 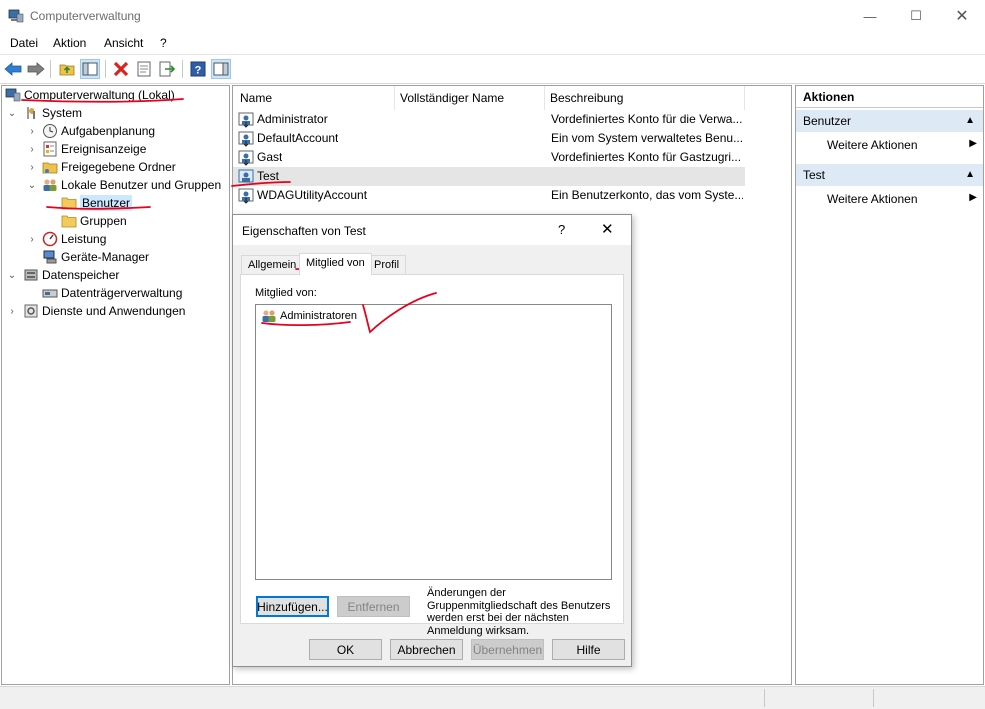 What do you see at coordinates (827, 121) in the screenshot?
I see `actions-section-title: Benutzer` at bounding box center [827, 121].